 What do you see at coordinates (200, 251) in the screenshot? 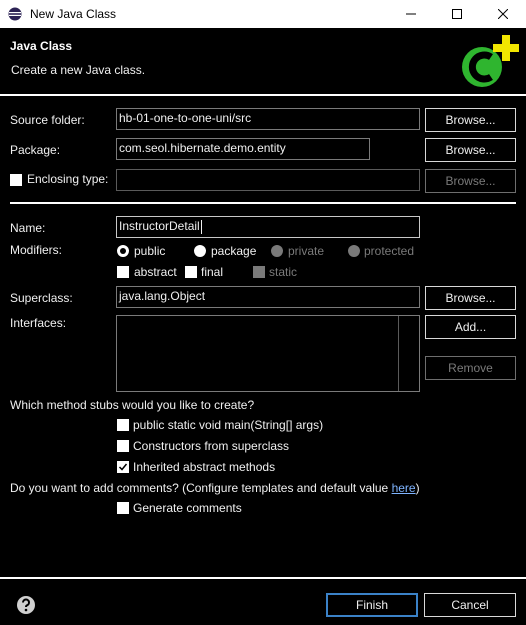
I see `package-radio` at bounding box center [200, 251].